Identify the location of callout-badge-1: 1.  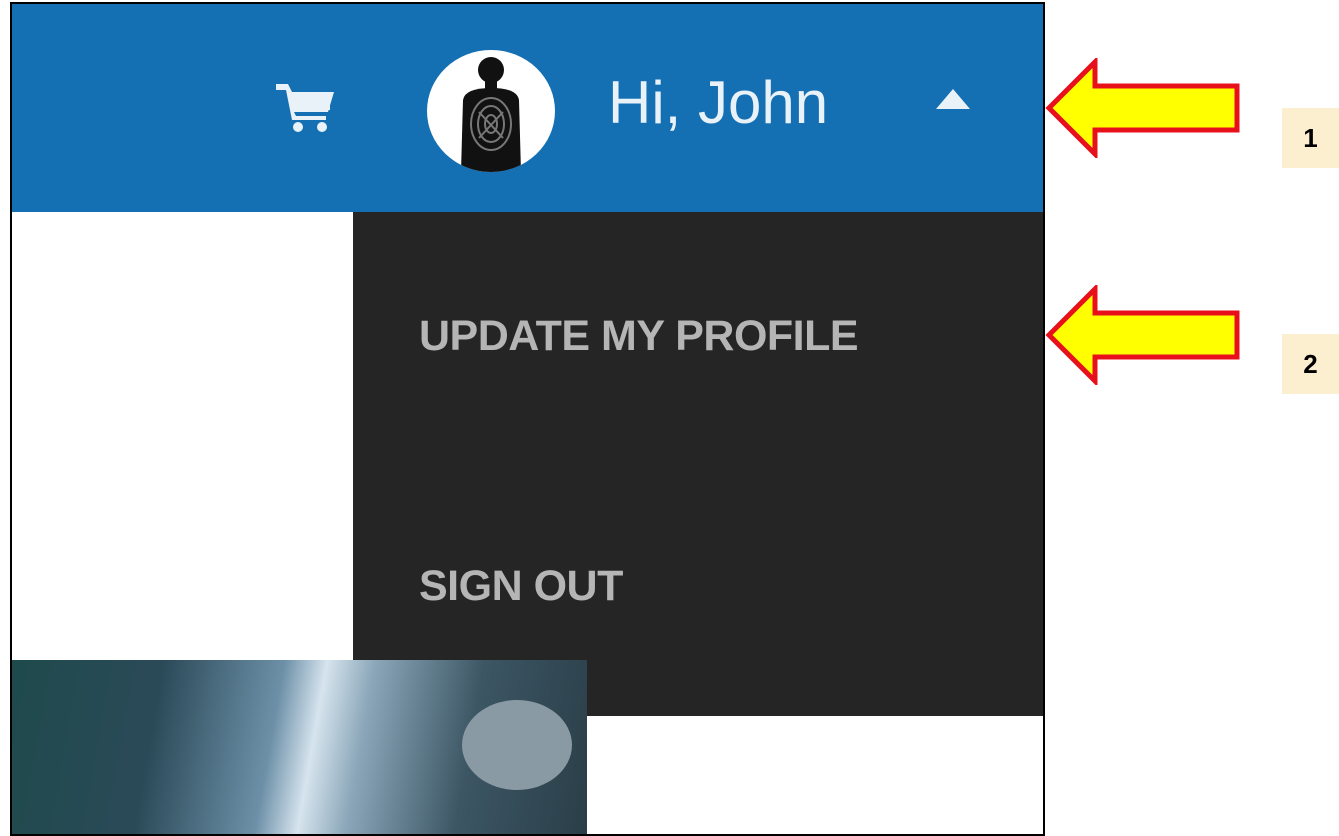
(1310, 138).